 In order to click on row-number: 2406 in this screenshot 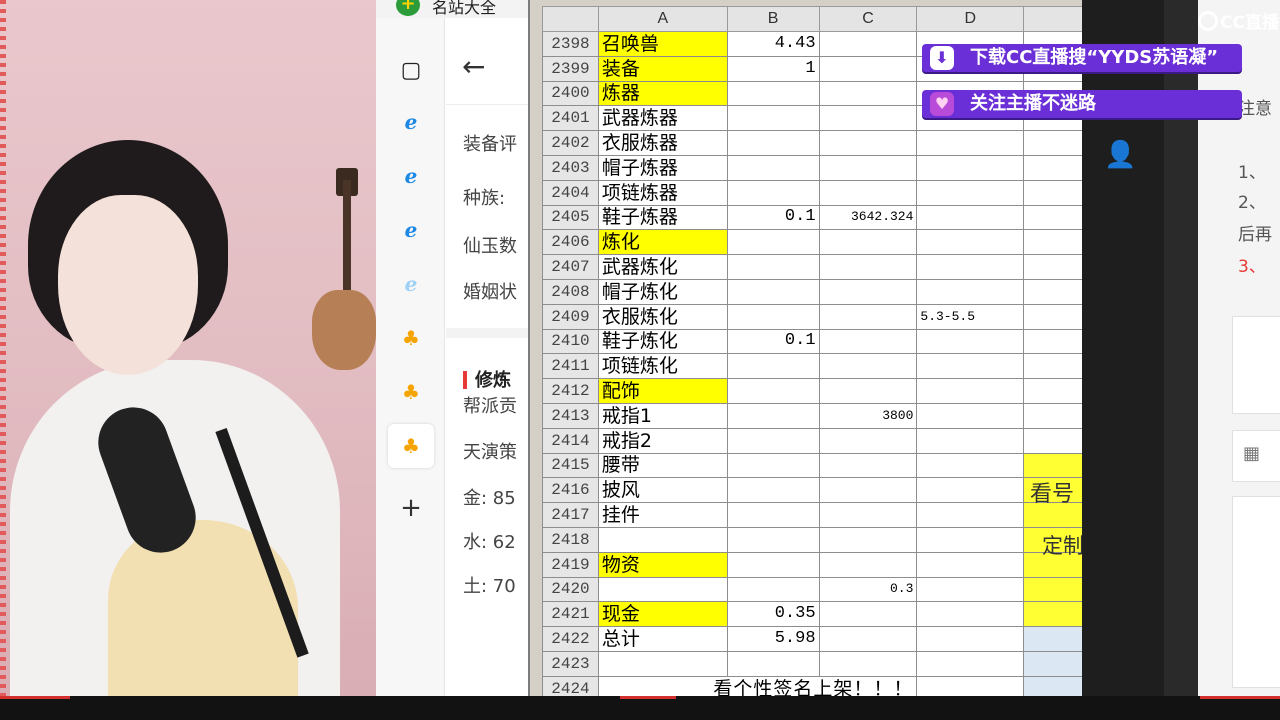, I will do `click(570, 242)`.